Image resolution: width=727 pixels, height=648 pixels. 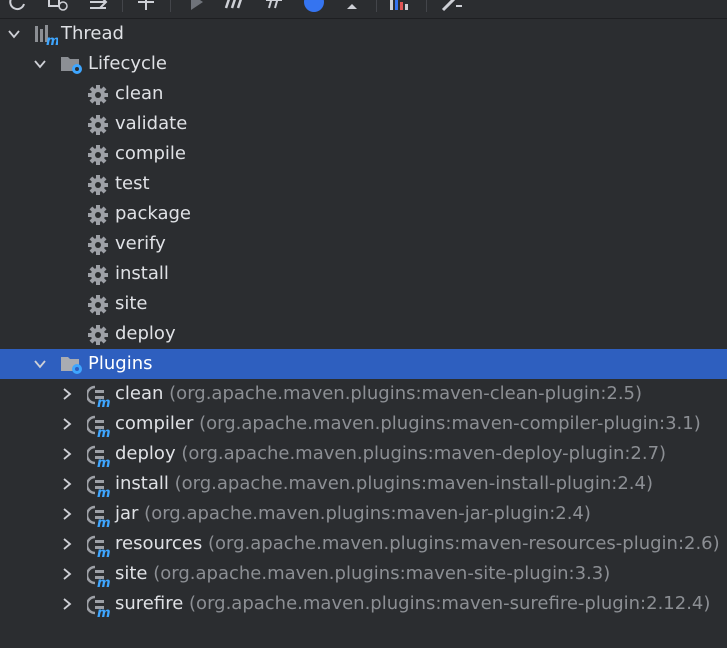 What do you see at coordinates (363, 304) in the screenshot?
I see `lifecycle-goal-site: site` at bounding box center [363, 304].